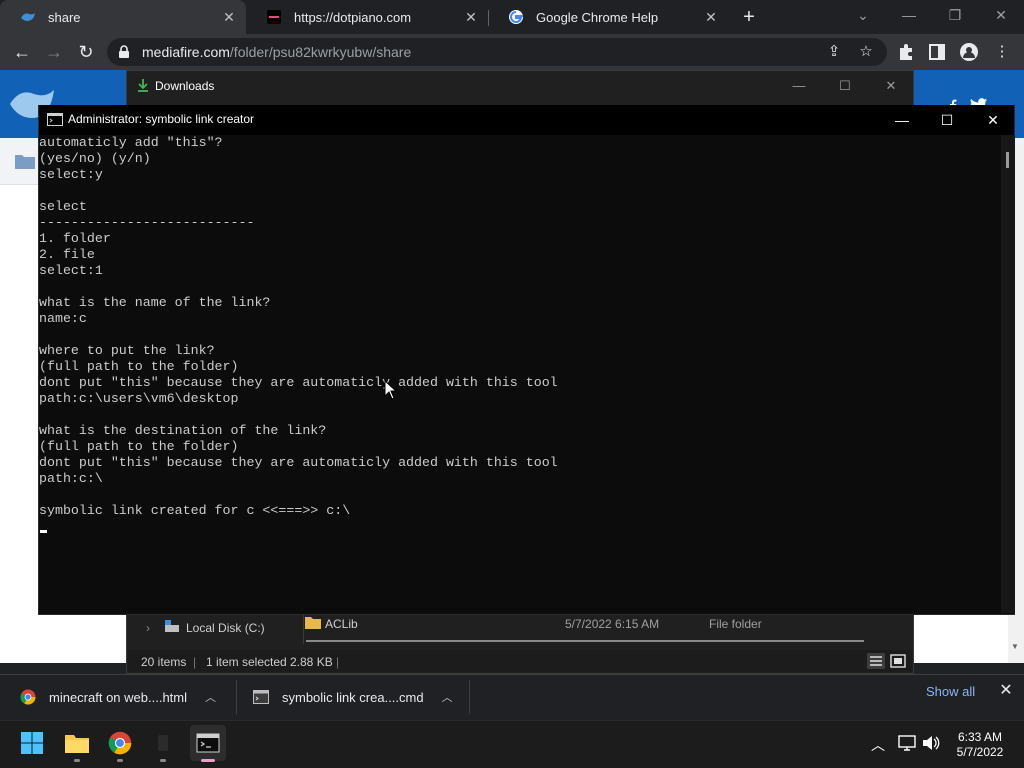 The image size is (1024, 768). What do you see at coordinates (834, 52) in the screenshot?
I see `share-icon: ⇪` at bounding box center [834, 52].